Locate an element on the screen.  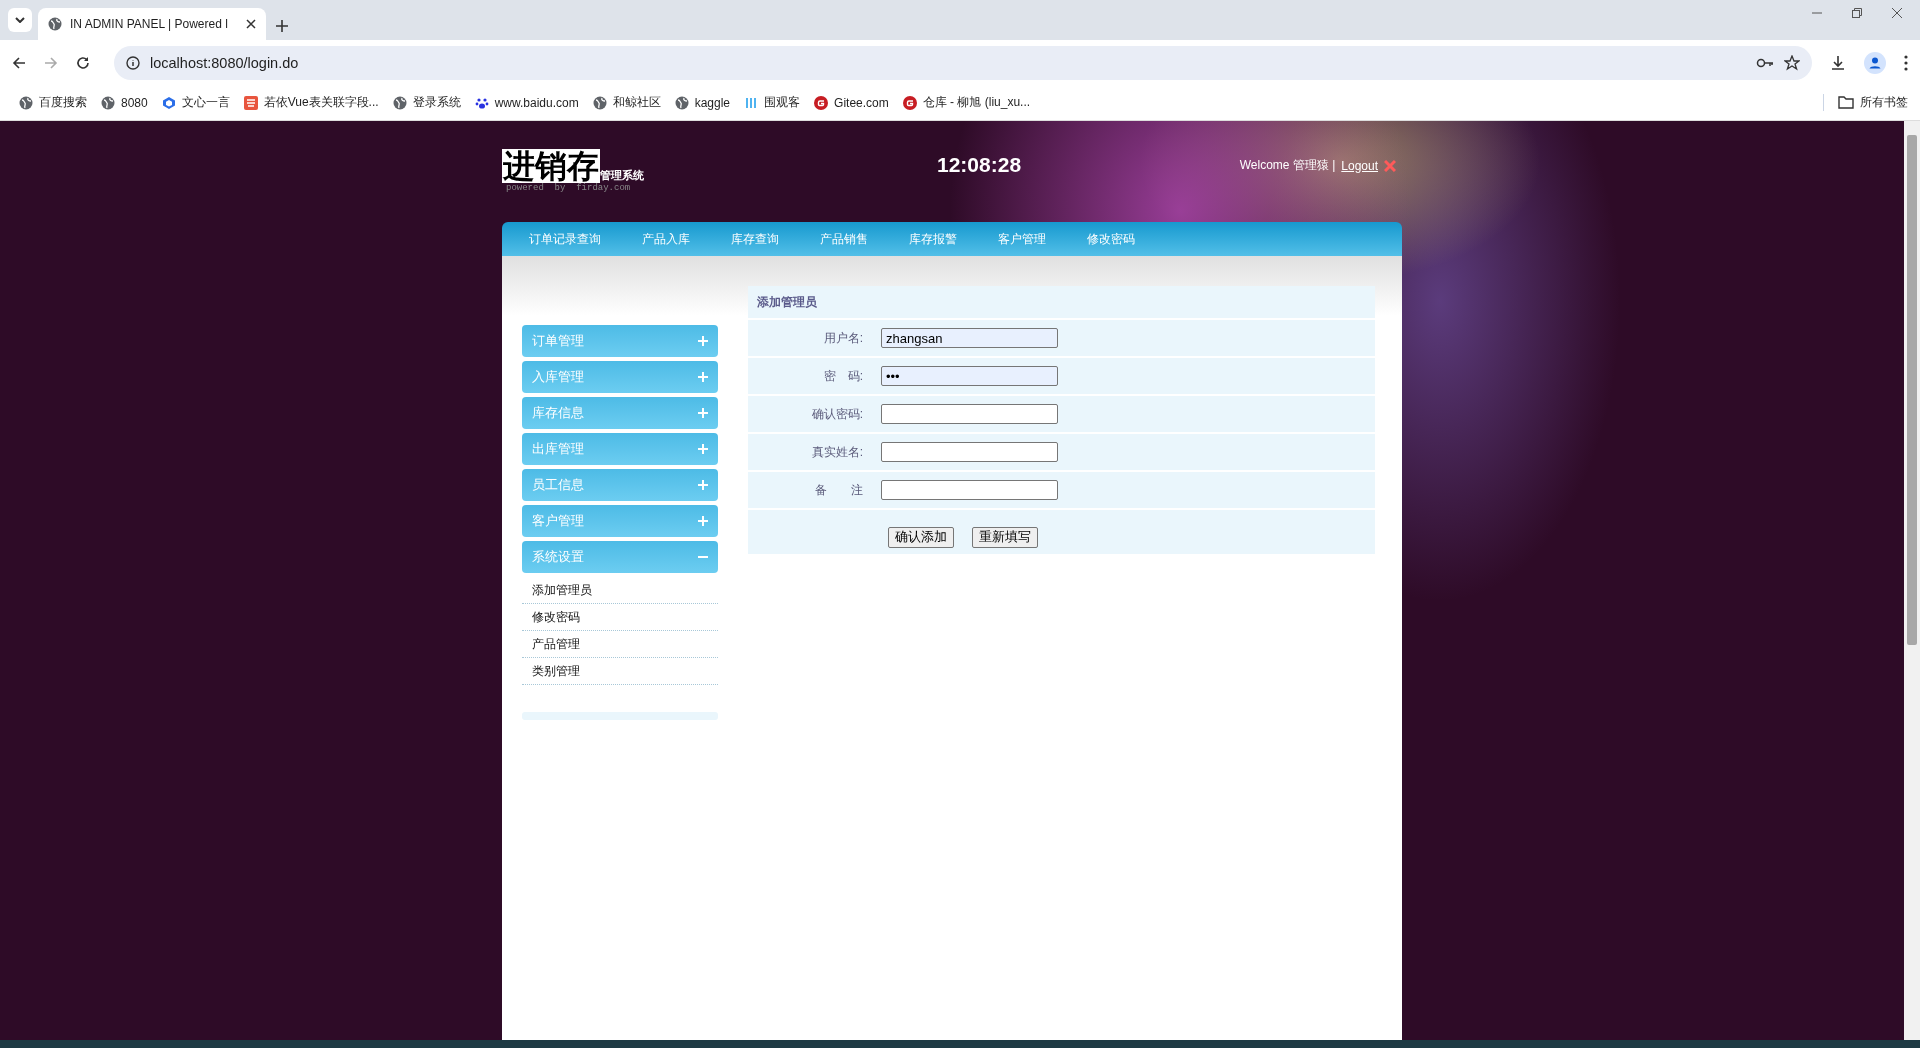
bookmark: 和鲸社区 is located at coordinates (626, 102).